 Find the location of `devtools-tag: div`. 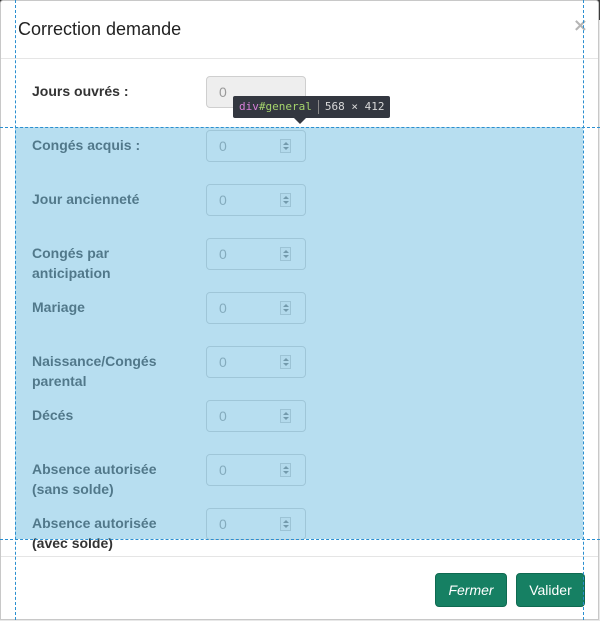

devtools-tag: div is located at coordinates (249, 106).